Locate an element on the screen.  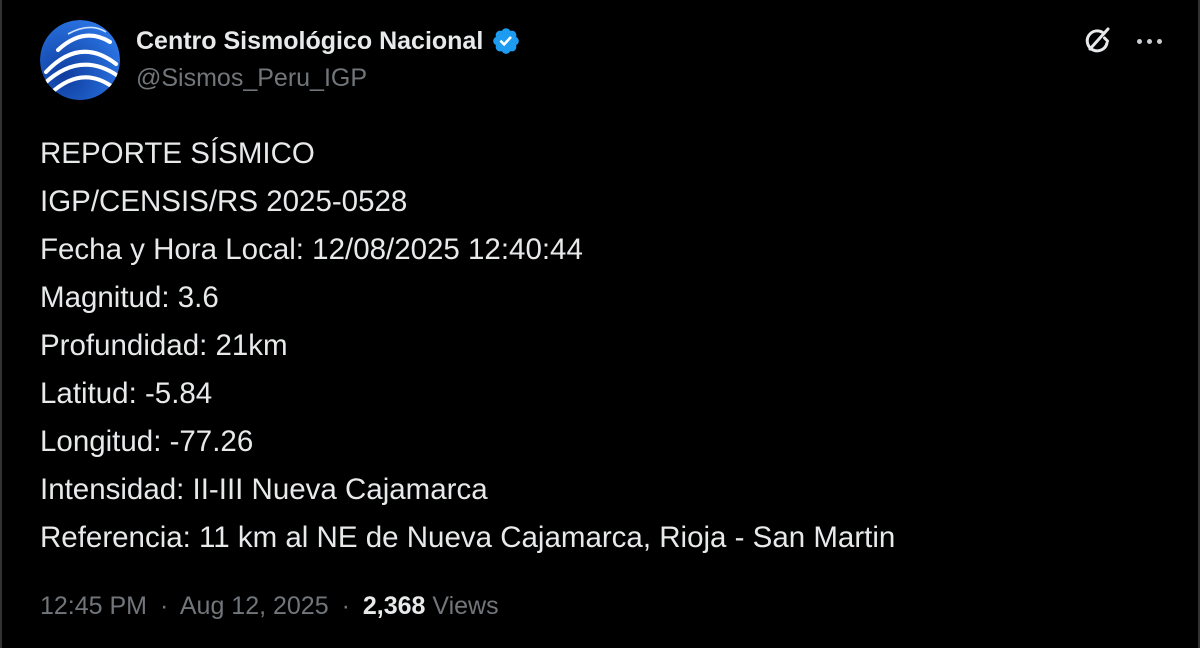
more-options-icon is located at coordinates (1149, 41).